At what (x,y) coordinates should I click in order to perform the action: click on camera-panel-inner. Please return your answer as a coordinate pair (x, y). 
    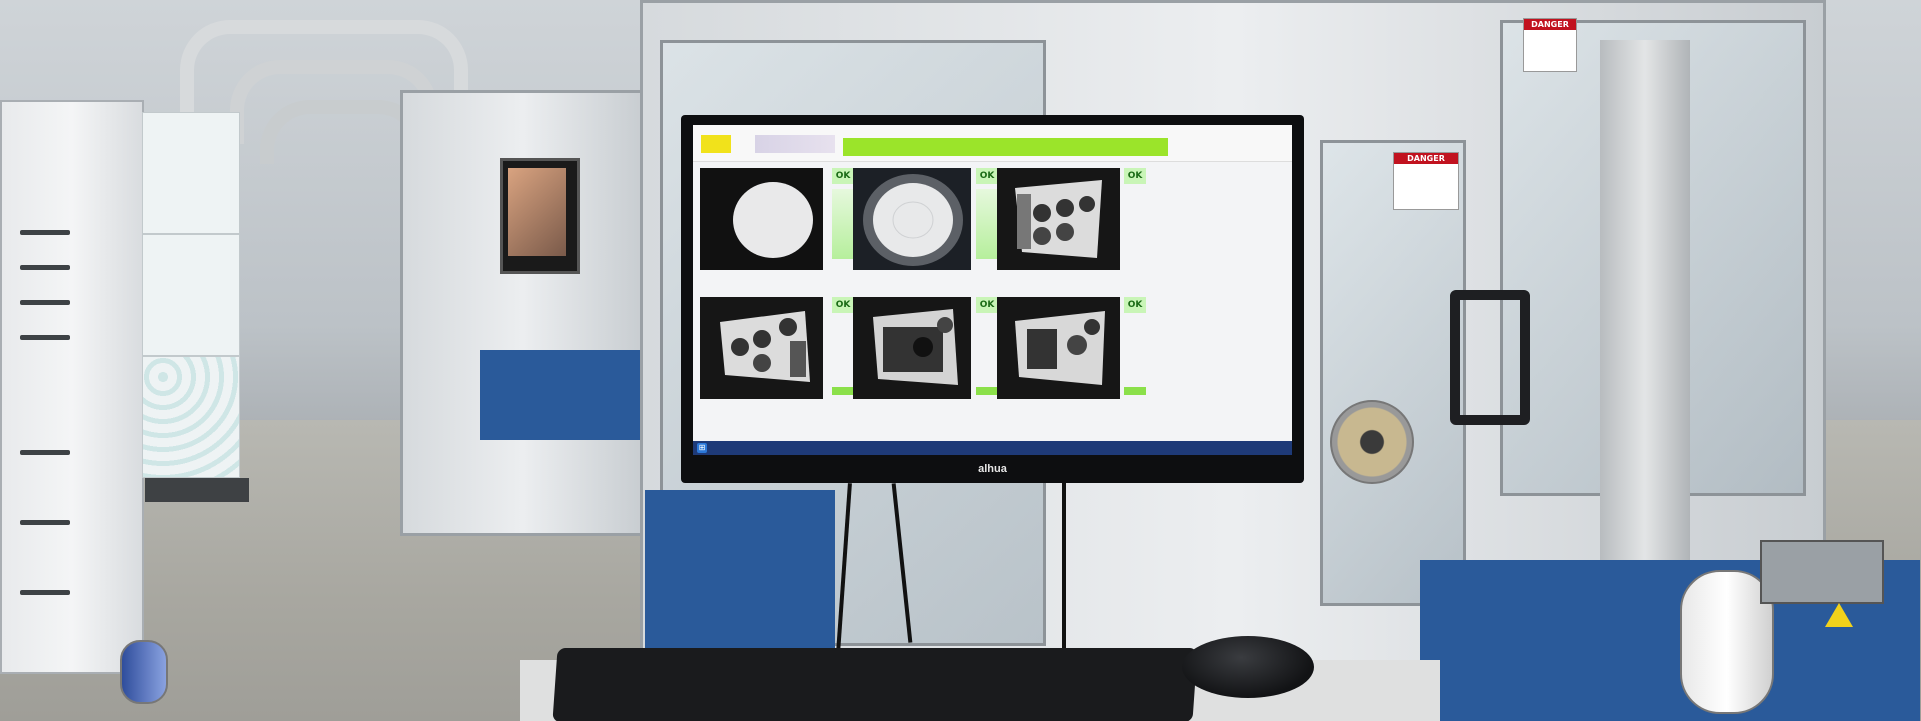
    Looking at the image, I should click on (912, 219).